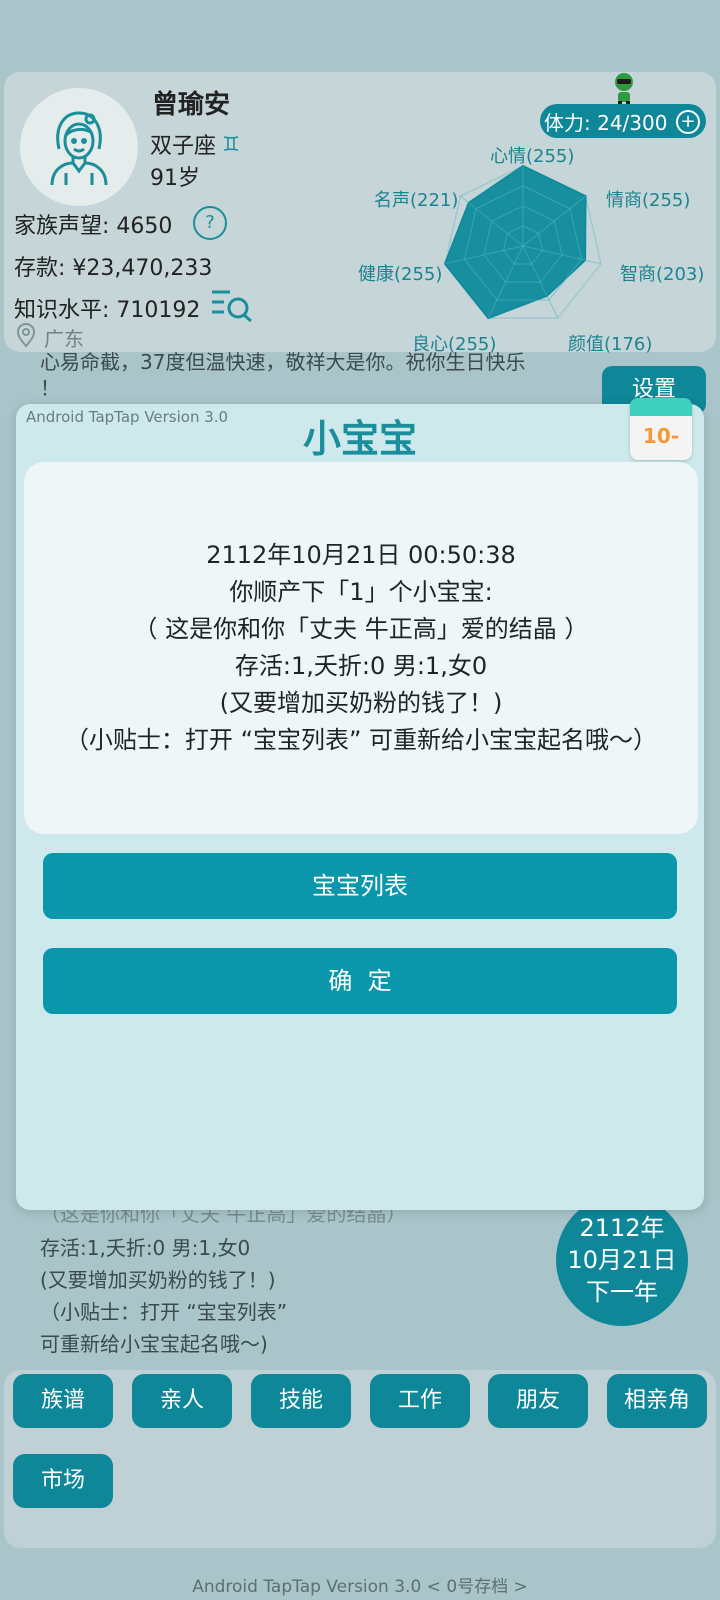 This screenshot has height=1600, width=720. Describe the element at coordinates (360, 981) in the screenshot. I see `confirm-button: 确 定` at that location.